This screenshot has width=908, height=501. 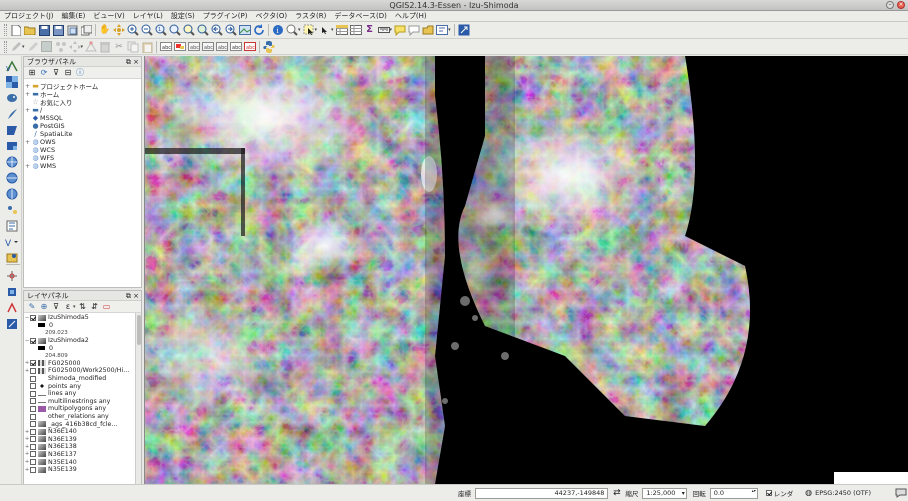 What do you see at coordinates (269, 46) in the screenshot?
I see `python-console-icon` at bounding box center [269, 46].